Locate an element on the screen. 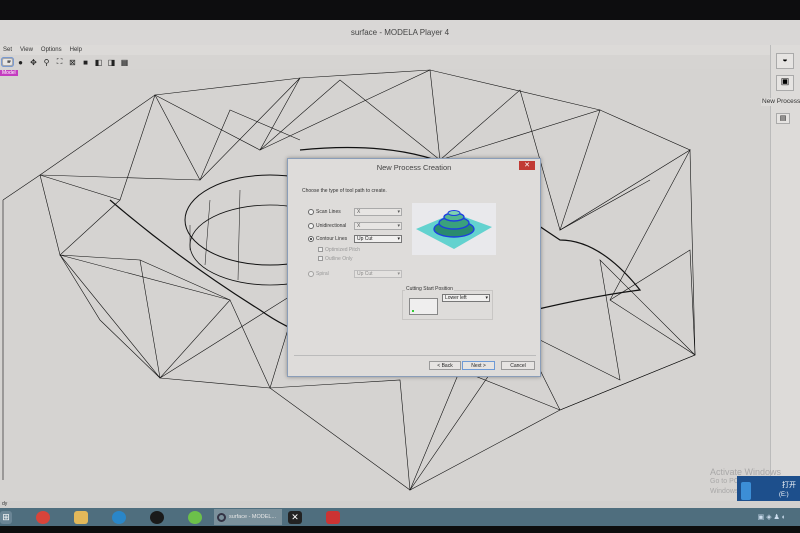  modela-icon is located at coordinates (221, 517).